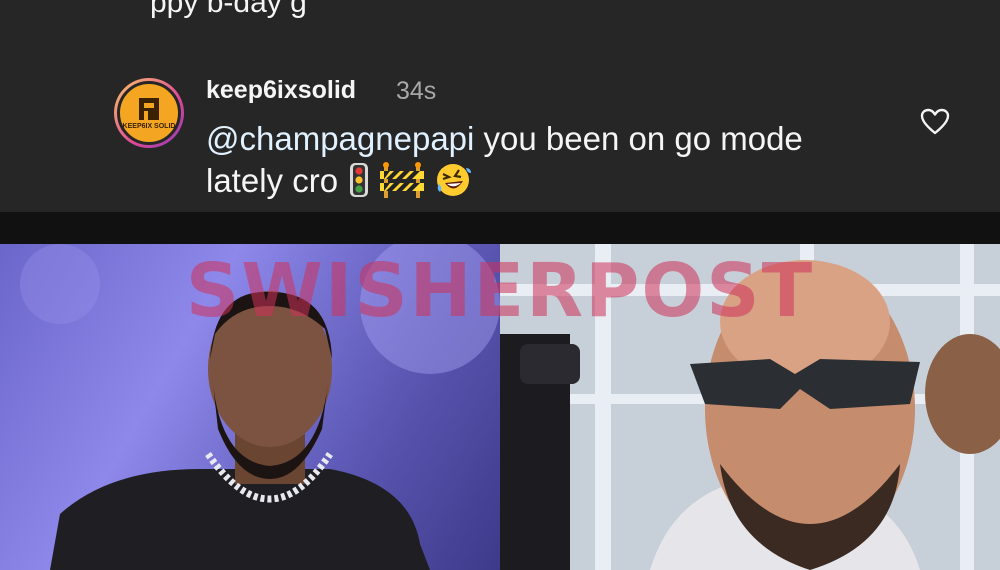 The width and height of the screenshot is (1000, 570). I want to click on avatar-logo-icon, so click(149, 109).